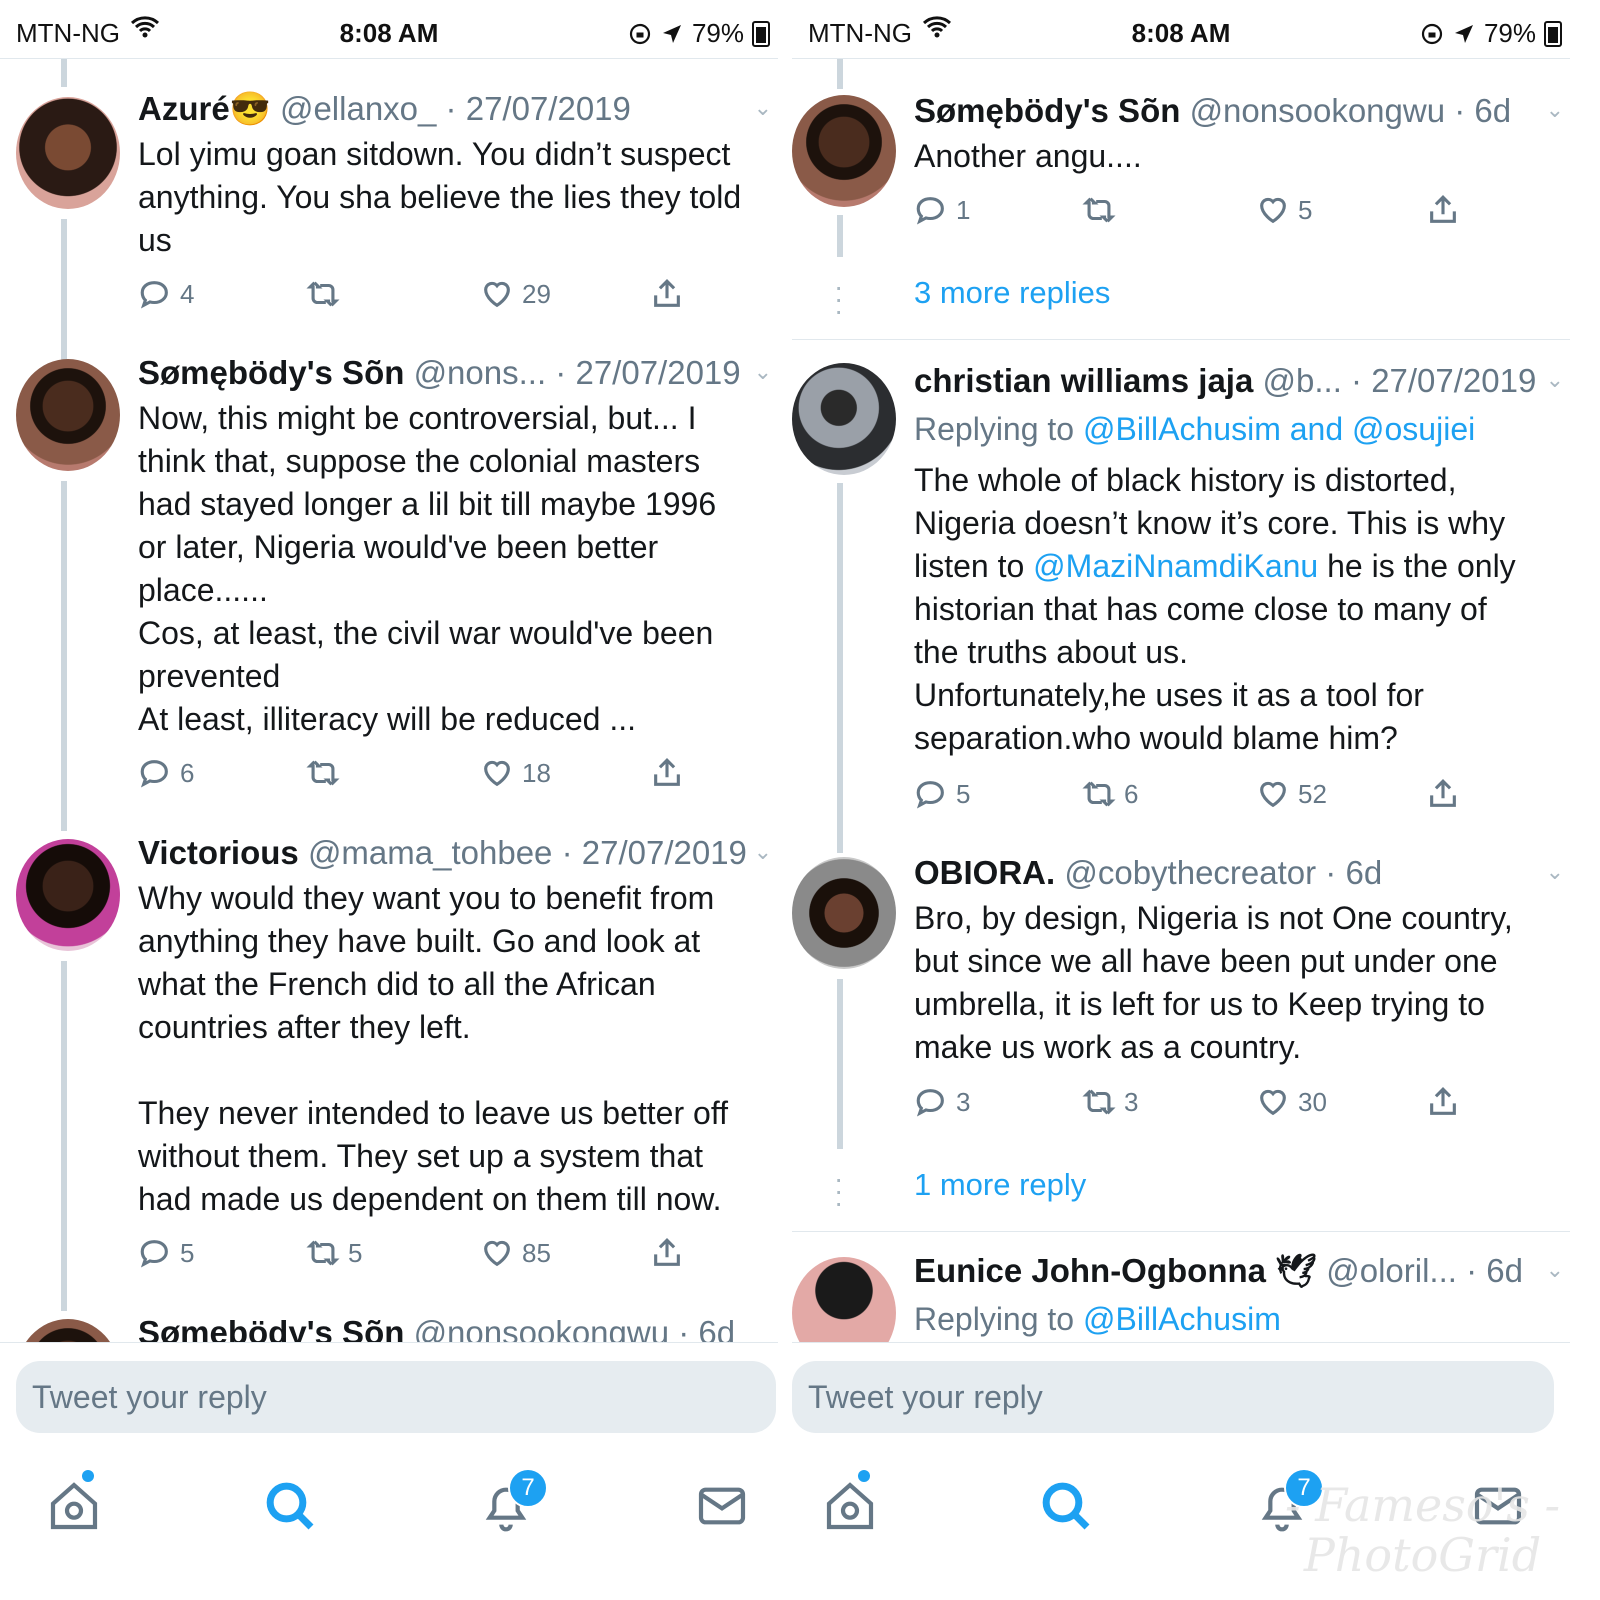 This screenshot has height=1600, width=1600. What do you see at coordinates (1190, 872) in the screenshot?
I see `handle: @cobythecreator` at bounding box center [1190, 872].